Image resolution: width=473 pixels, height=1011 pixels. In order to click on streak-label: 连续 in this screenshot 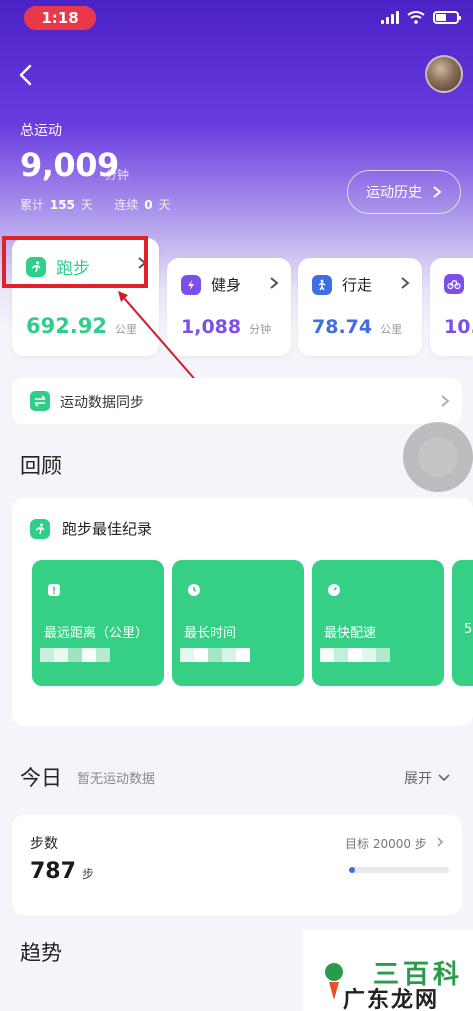, I will do `click(126, 205)`.